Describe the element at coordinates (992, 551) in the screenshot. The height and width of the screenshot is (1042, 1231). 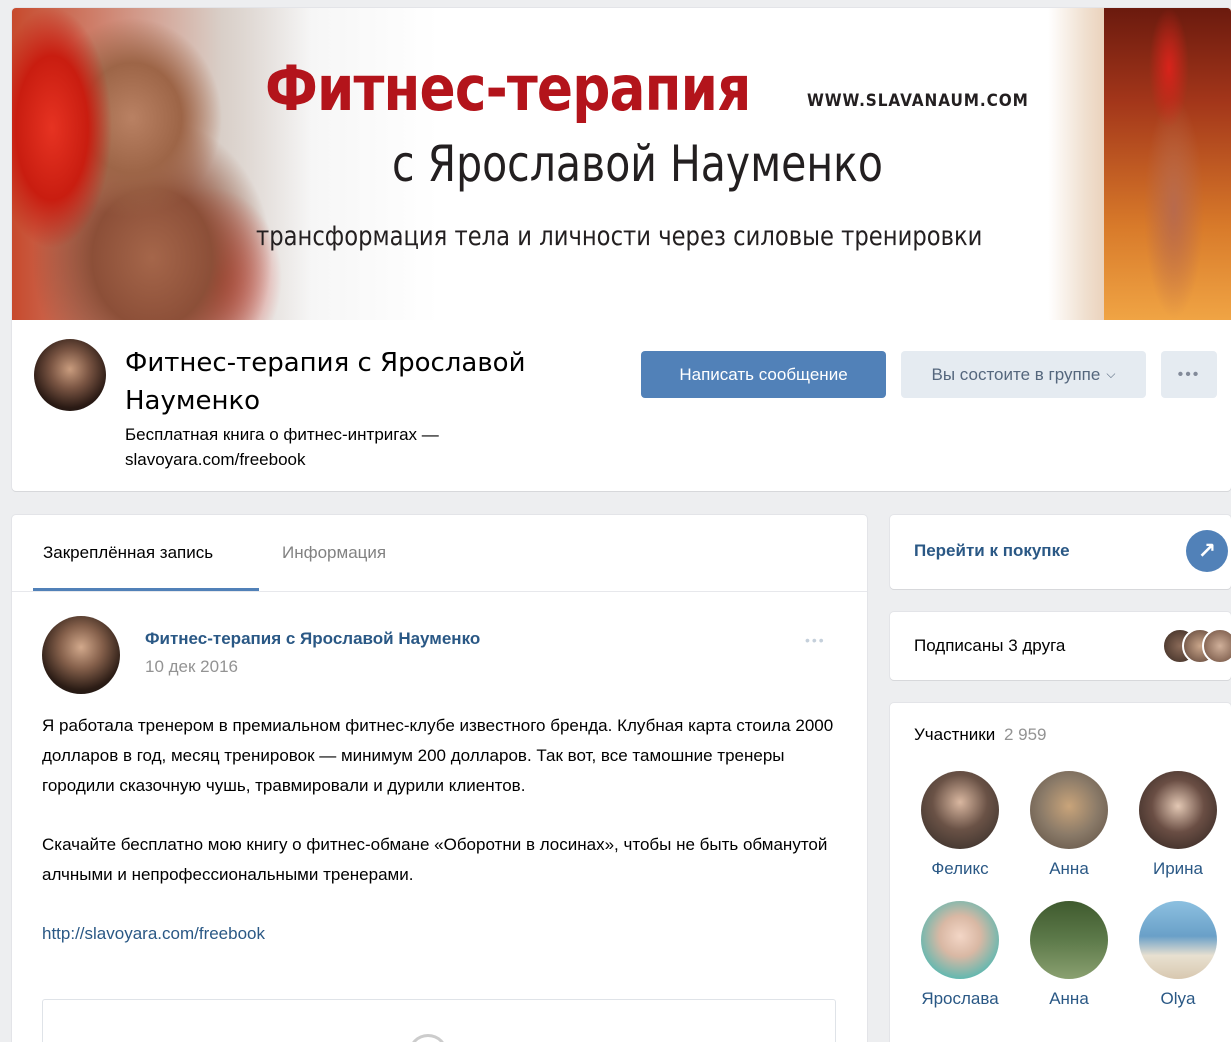
I see `buy-link: Перейти к покупке` at that location.